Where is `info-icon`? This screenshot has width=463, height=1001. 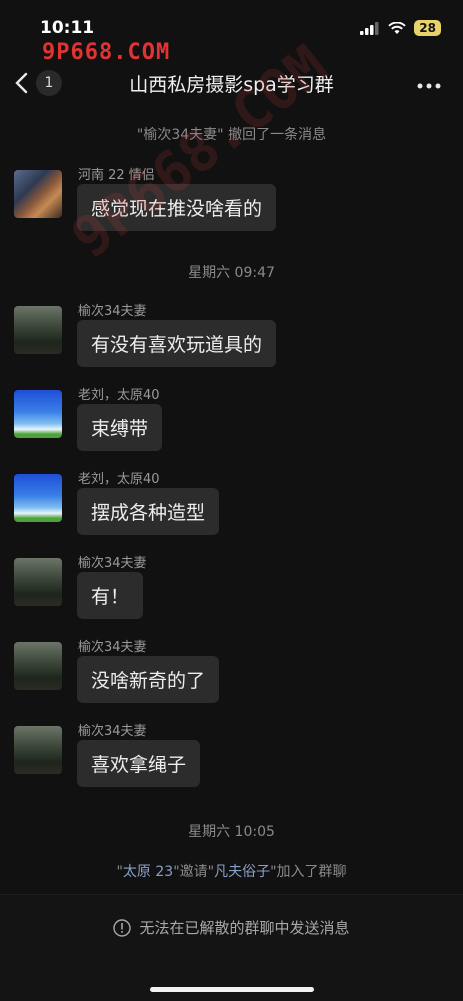
info-icon is located at coordinates (122, 927).